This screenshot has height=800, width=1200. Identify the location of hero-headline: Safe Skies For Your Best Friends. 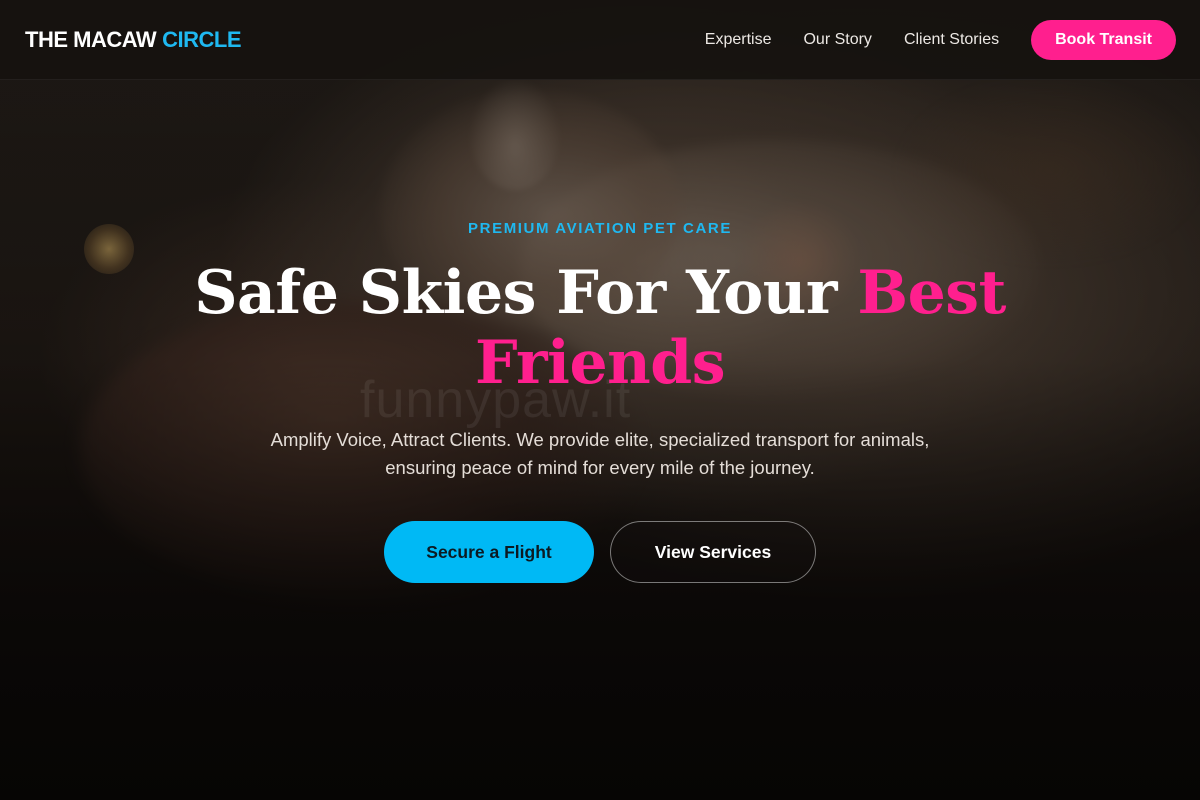
(600, 328).